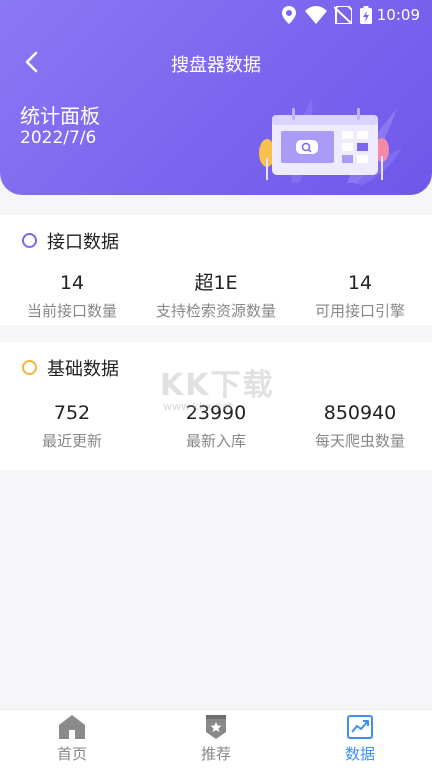 This screenshot has height=768, width=432. What do you see at coordinates (398, 15) in the screenshot?
I see `status-time: 10:09` at bounding box center [398, 15].